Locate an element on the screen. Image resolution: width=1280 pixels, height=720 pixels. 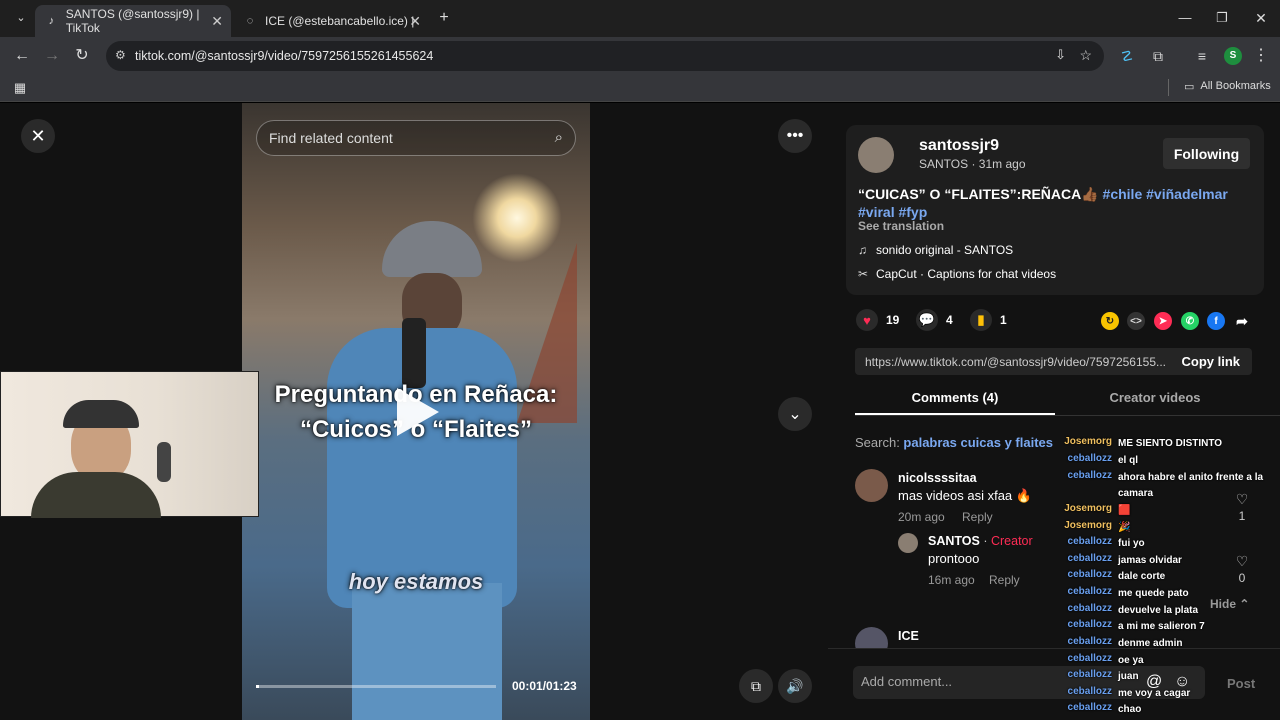
person-legs is located at coordinates (427, 651).